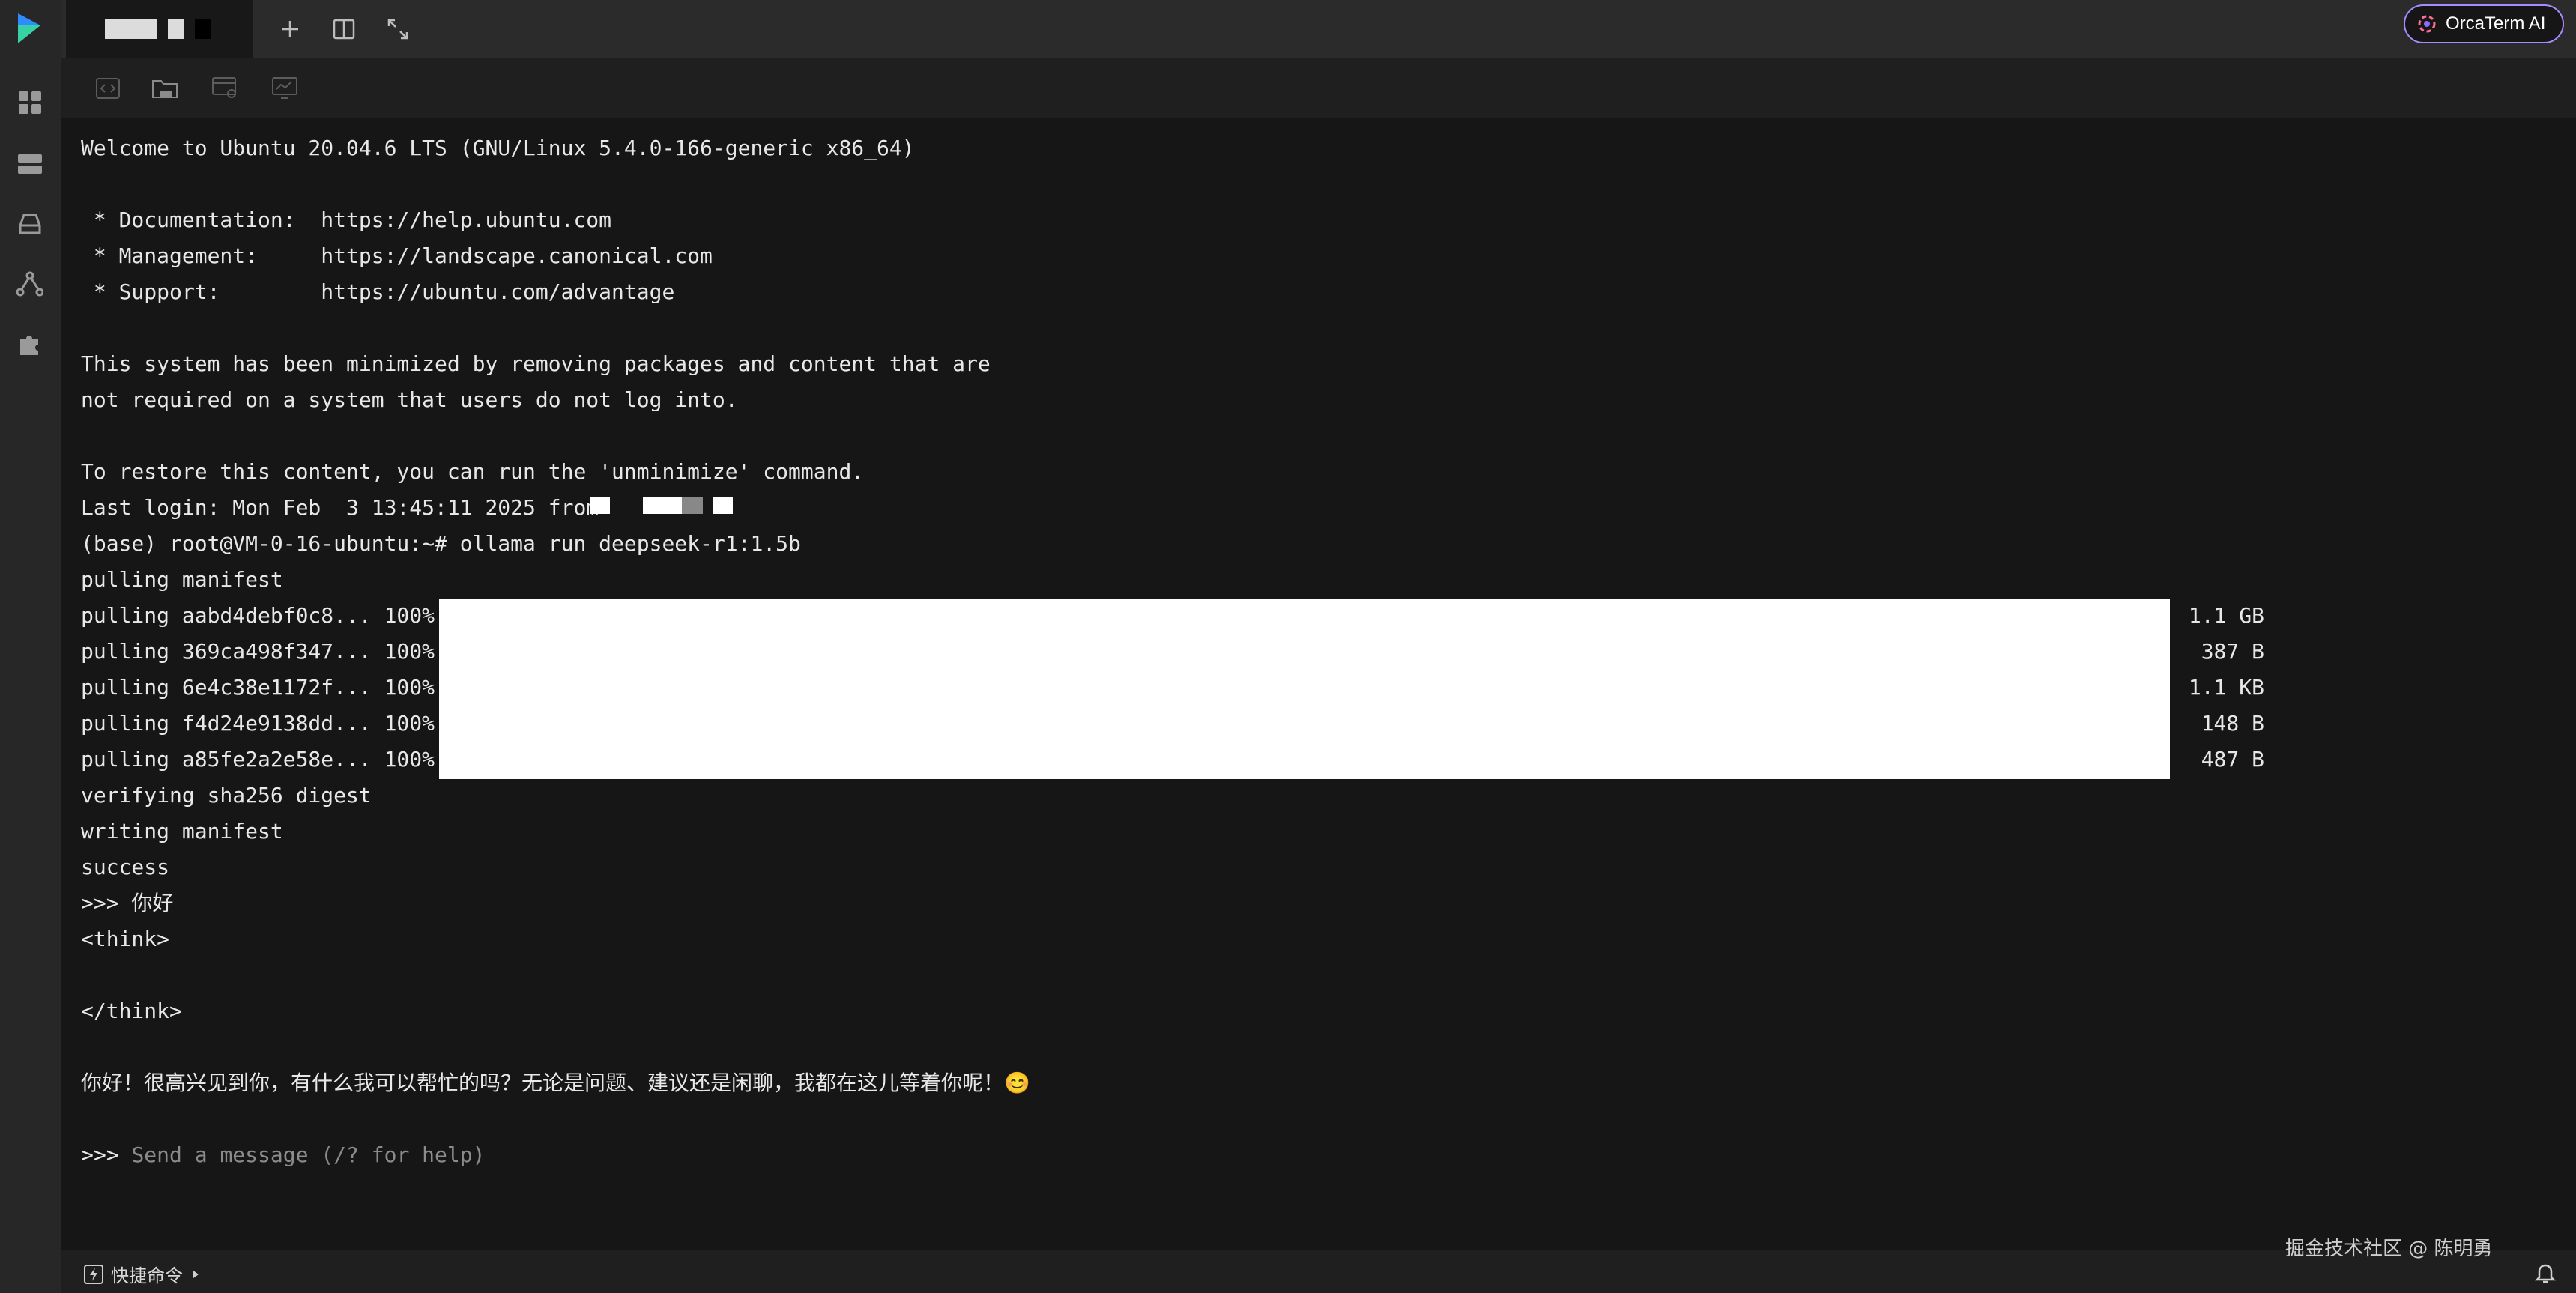 This screenshot has height=1293, width=2576. What do you see at coordinates (2232, 651) in the screenshot?
I see `pull-size: 387 B` at bounding box center [2232, 651].